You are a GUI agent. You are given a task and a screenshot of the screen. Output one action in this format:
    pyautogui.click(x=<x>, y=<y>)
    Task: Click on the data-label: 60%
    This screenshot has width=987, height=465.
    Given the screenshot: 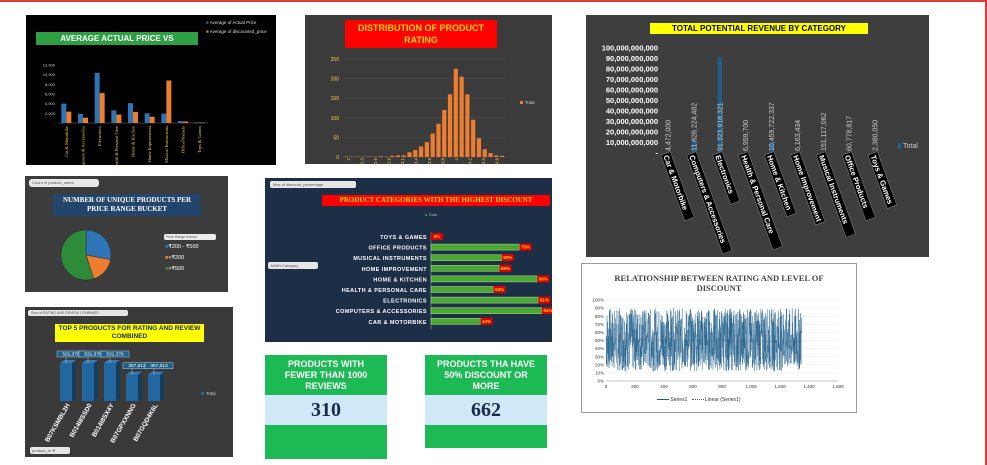 What is the action you would take?
    pyautogui.click(x=507, y=257)
    